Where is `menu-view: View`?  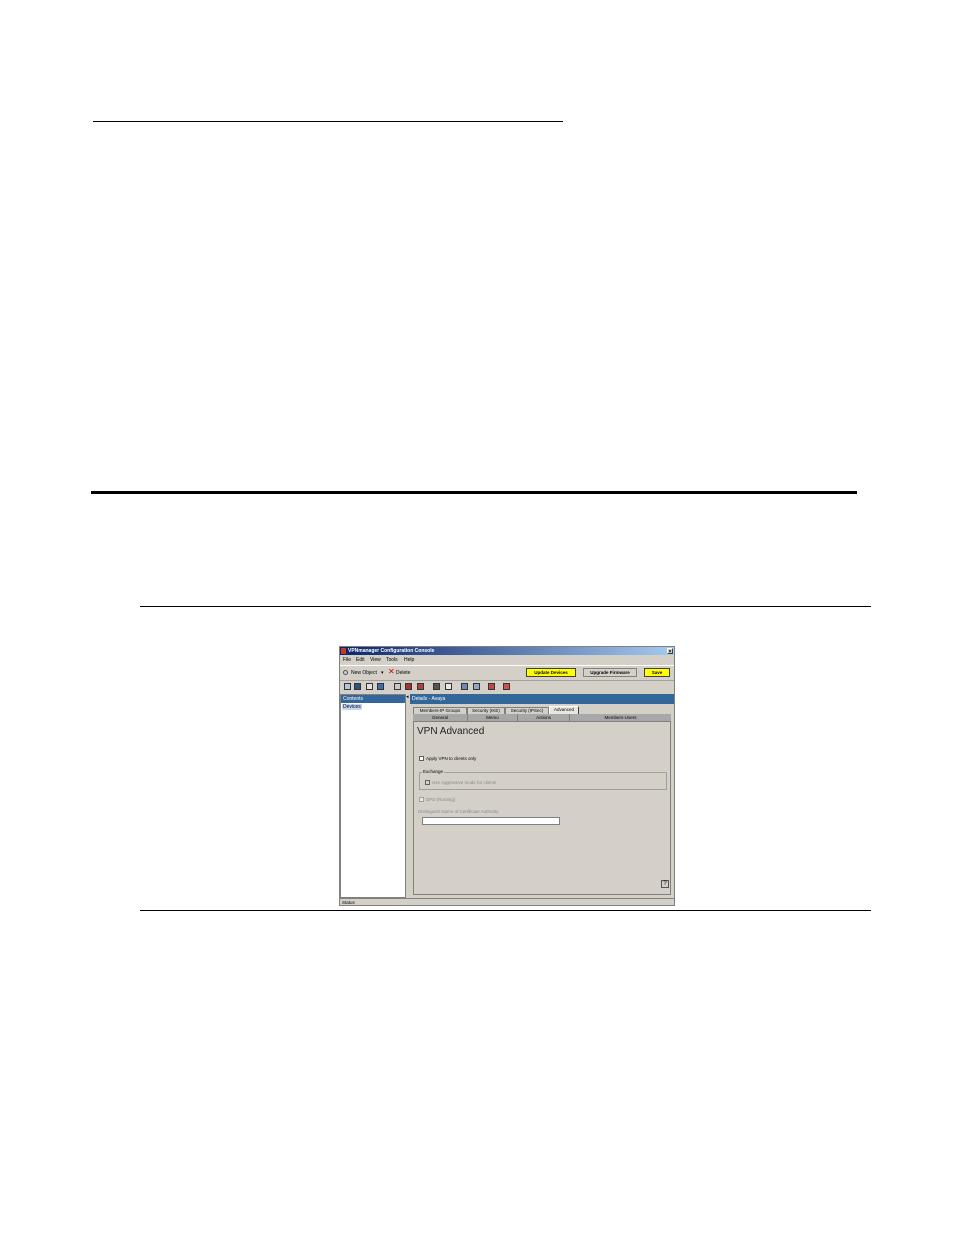
menu-view: View is located at coordinates (375, 660).